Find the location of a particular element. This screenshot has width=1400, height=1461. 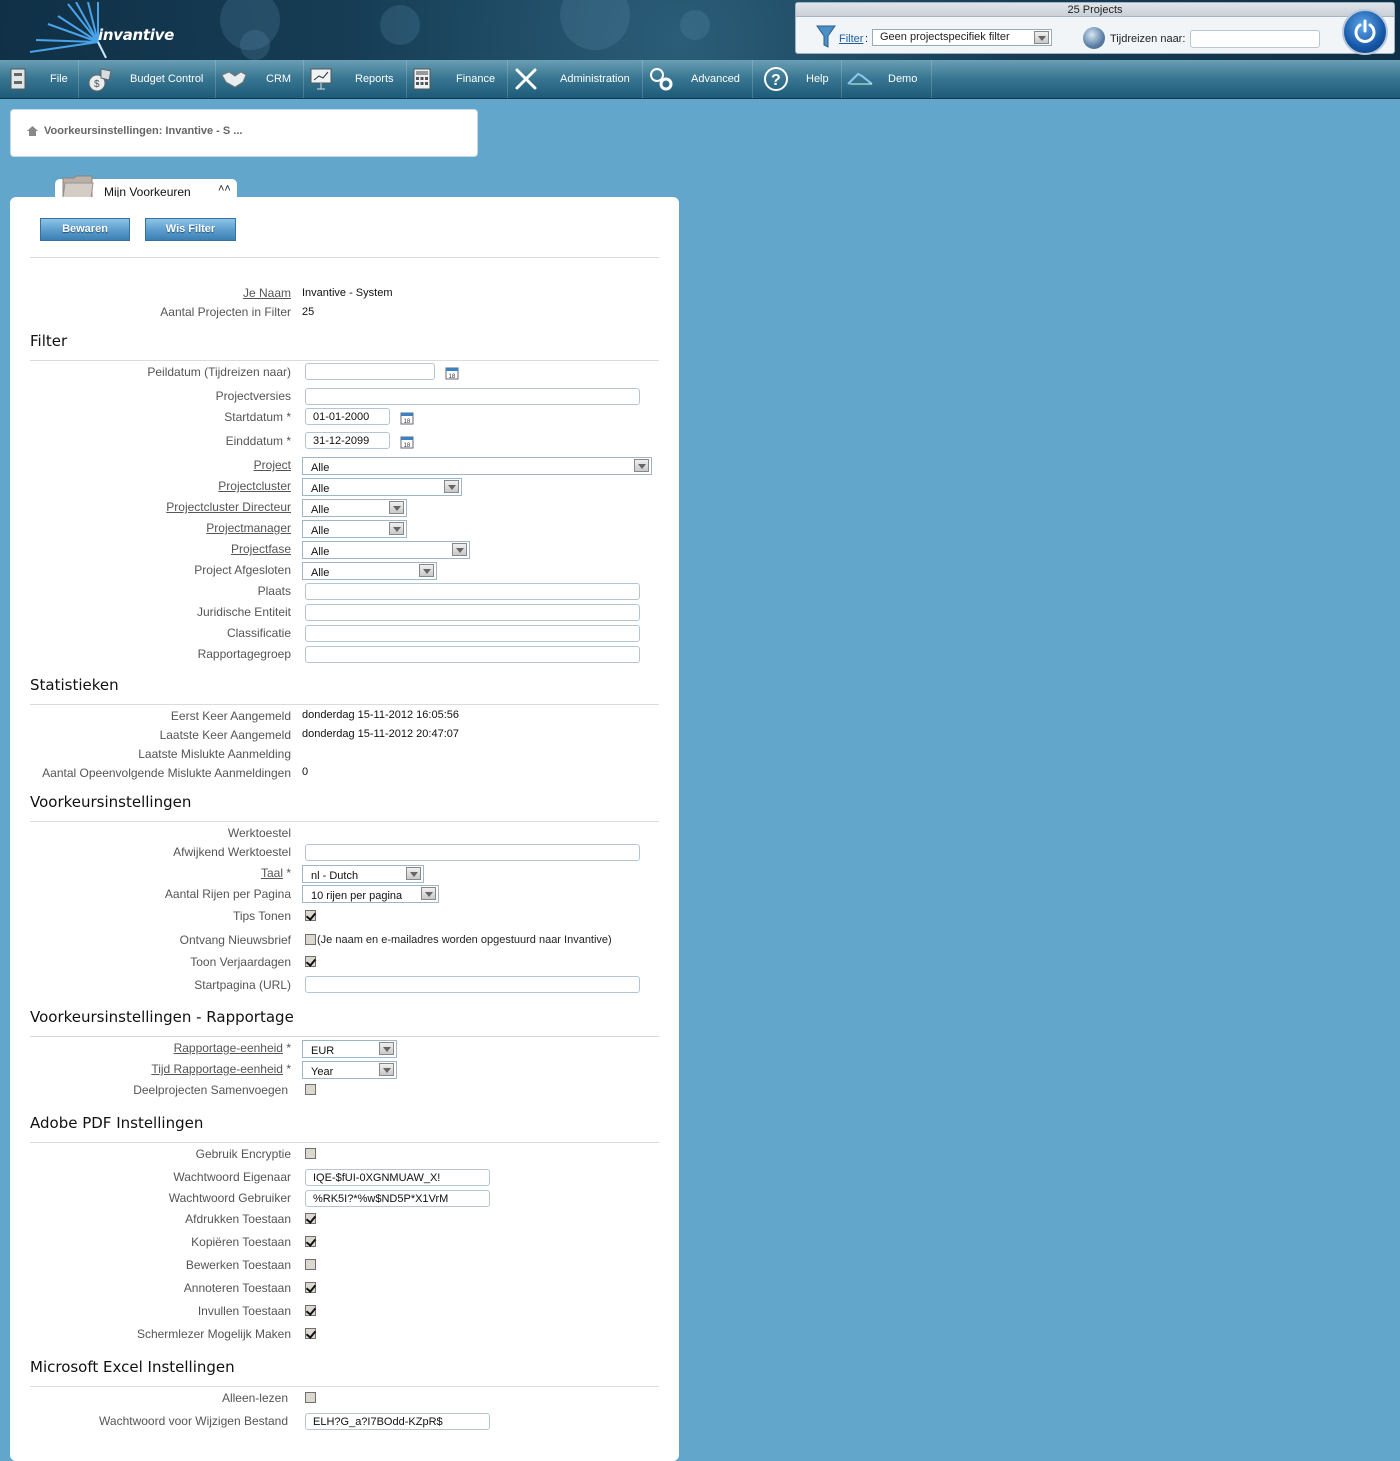

gears-icon is located at coordinates (661, 79).